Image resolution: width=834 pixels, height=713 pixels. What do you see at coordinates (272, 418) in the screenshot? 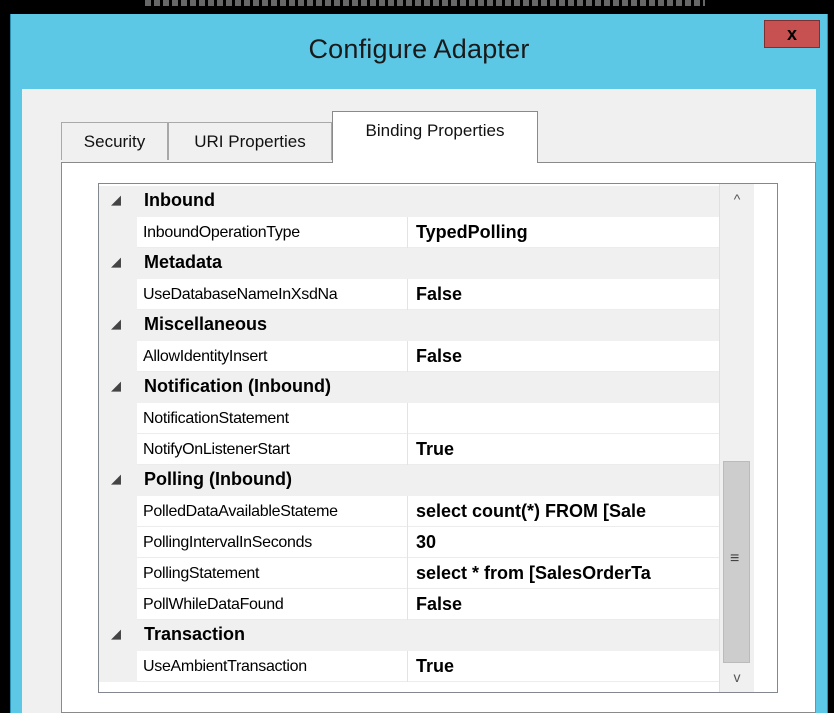
I see `property-name: NotificationStatement` at bounding box center [272, 418].